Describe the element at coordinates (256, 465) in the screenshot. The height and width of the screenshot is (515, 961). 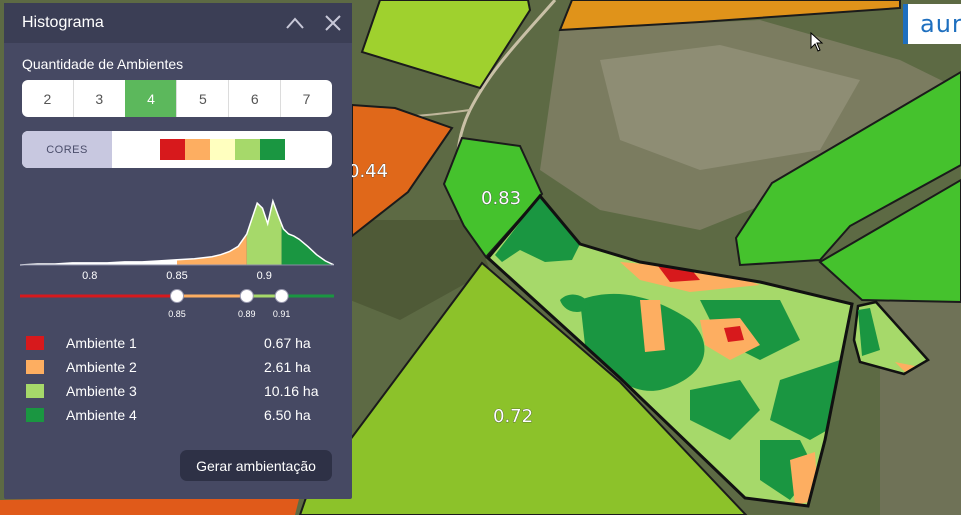
I see `generate-ambientation-button: Gerar ambientação` at that location.